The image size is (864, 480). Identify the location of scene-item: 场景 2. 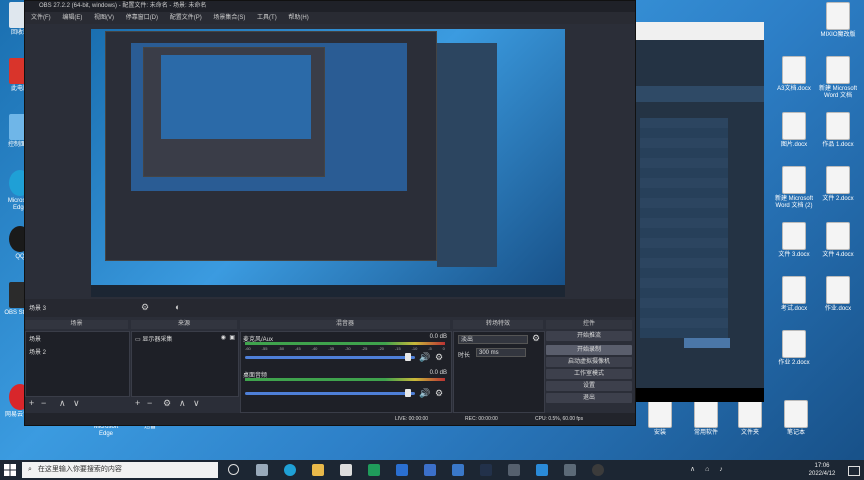
(77, 351).